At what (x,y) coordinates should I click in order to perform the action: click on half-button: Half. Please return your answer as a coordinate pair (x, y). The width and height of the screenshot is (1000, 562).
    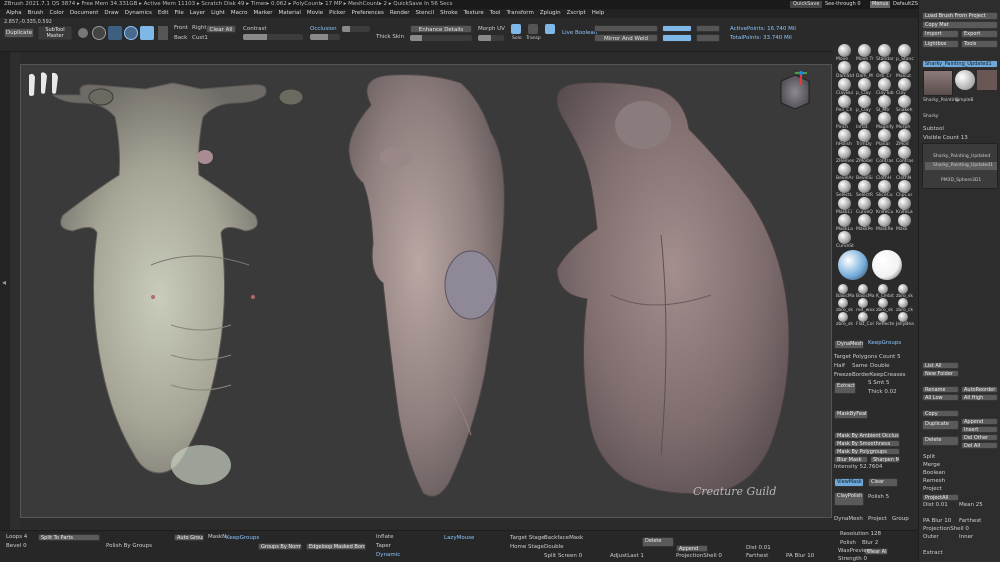
    Looking at the image, I should click on (839, 366).